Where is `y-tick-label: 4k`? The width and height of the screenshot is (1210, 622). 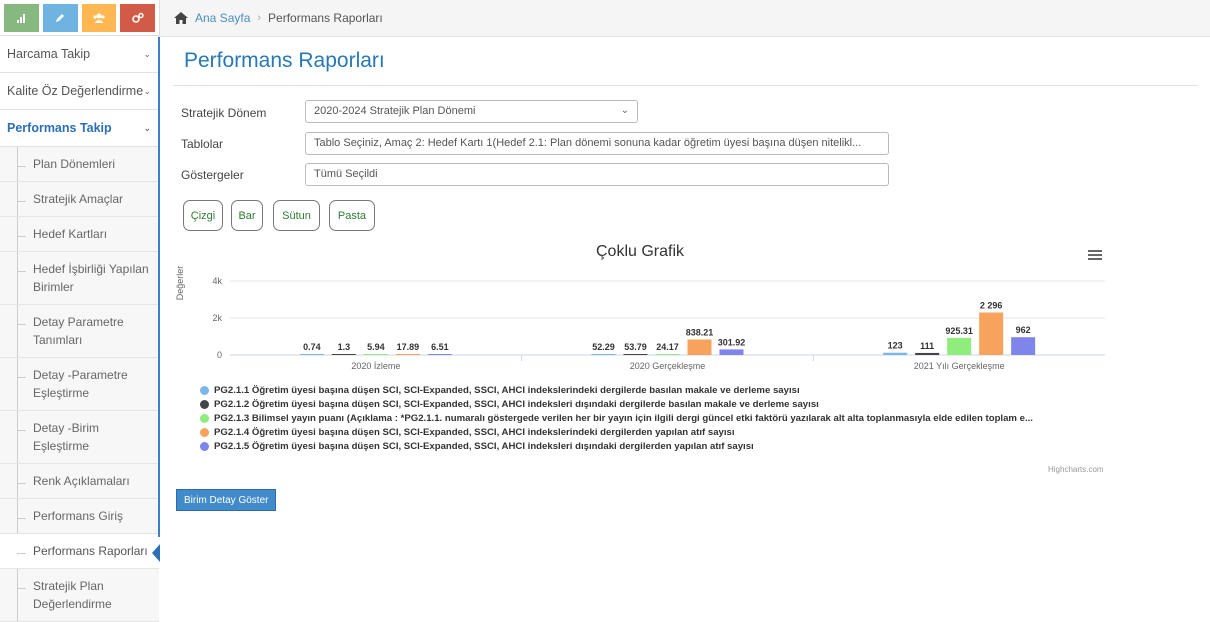 y-tick-label: 4k is located at coordinates (217, 281).